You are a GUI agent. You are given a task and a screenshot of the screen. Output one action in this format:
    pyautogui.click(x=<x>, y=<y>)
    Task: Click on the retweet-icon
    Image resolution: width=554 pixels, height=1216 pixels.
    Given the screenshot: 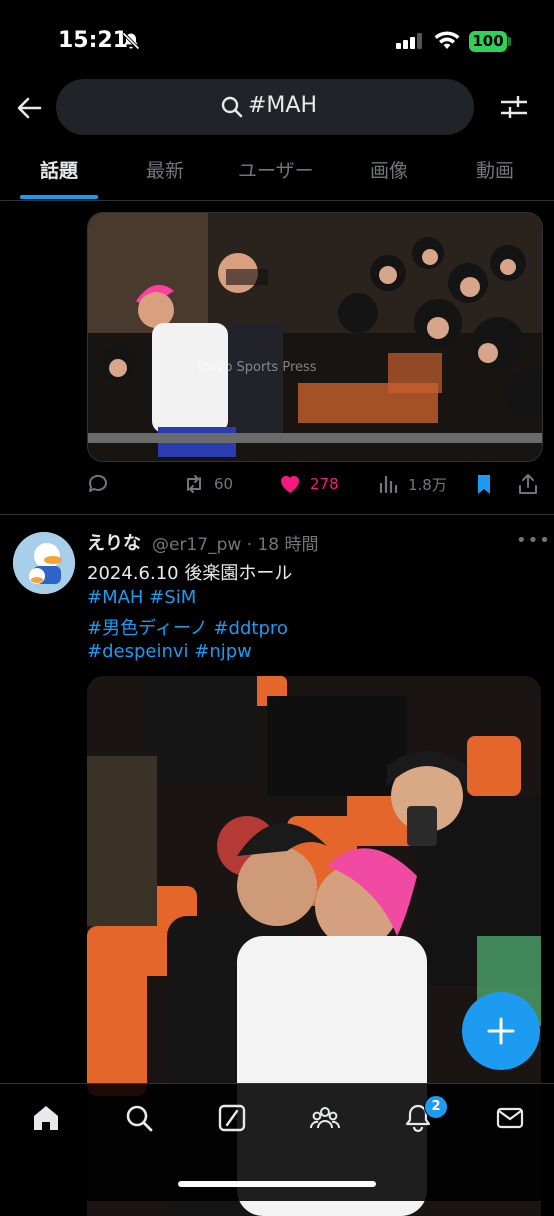 What is the action you would take?
    pyautogui.click(x=194, y=484)
    